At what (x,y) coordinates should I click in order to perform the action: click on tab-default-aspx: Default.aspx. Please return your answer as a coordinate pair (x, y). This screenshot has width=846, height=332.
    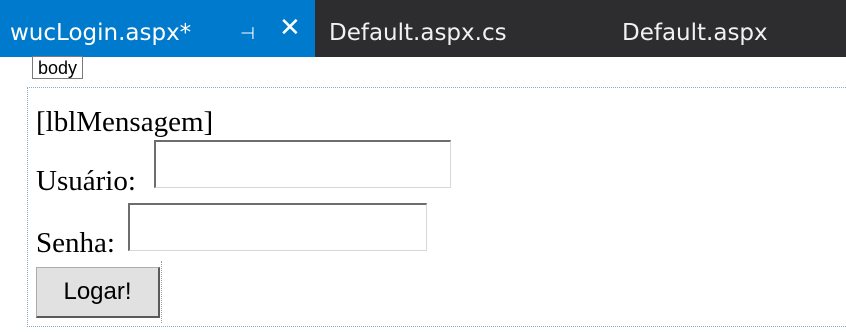
    Looking at the image, I should click on (695, 28).